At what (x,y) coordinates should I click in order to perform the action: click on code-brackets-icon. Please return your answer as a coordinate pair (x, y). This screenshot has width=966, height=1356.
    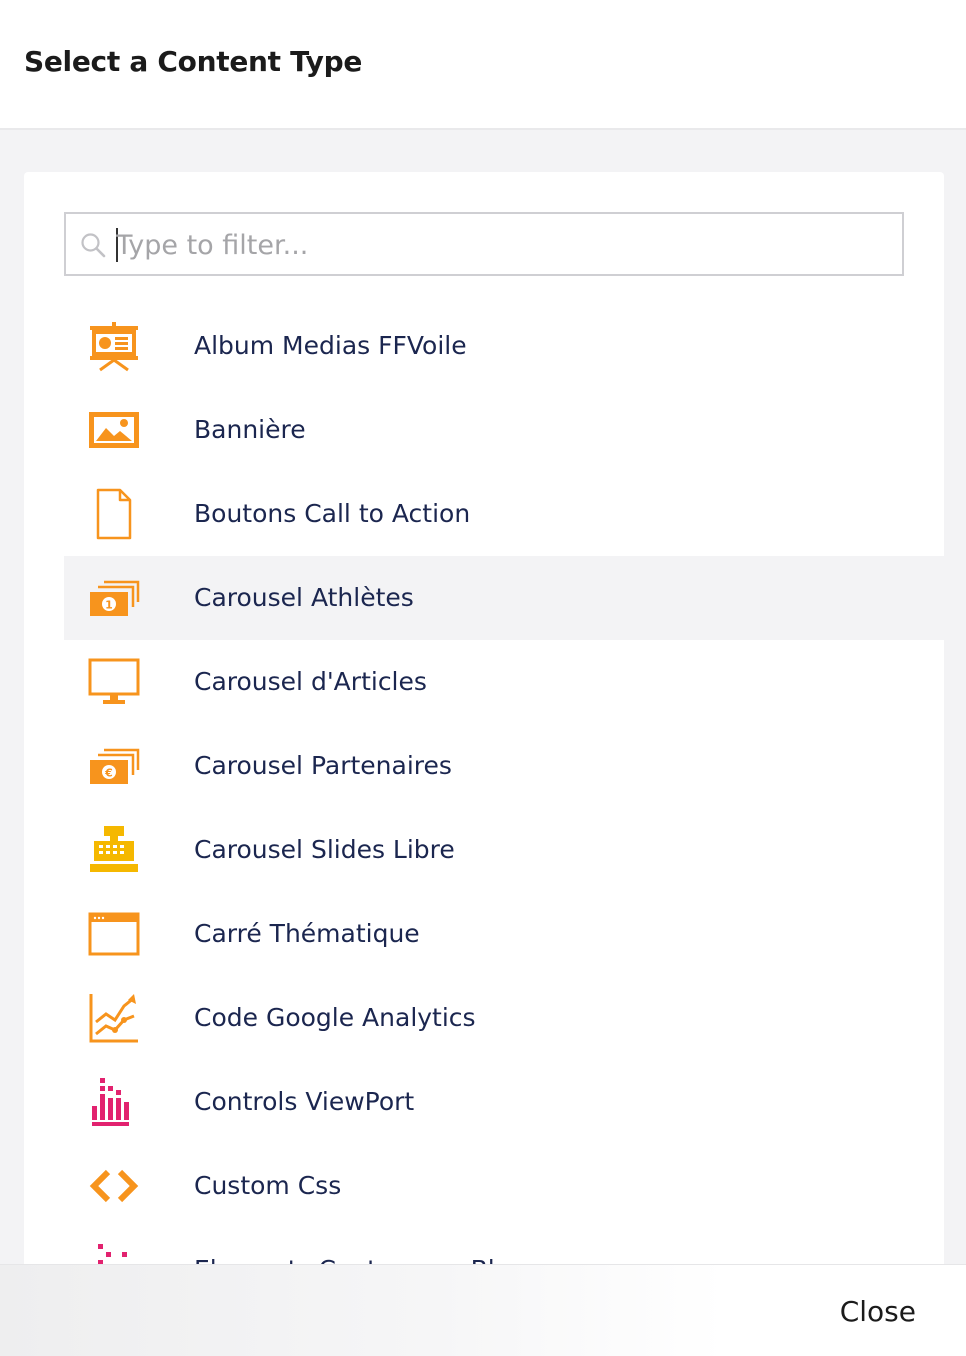
    Looking at the image, I should click on (114, 1186).